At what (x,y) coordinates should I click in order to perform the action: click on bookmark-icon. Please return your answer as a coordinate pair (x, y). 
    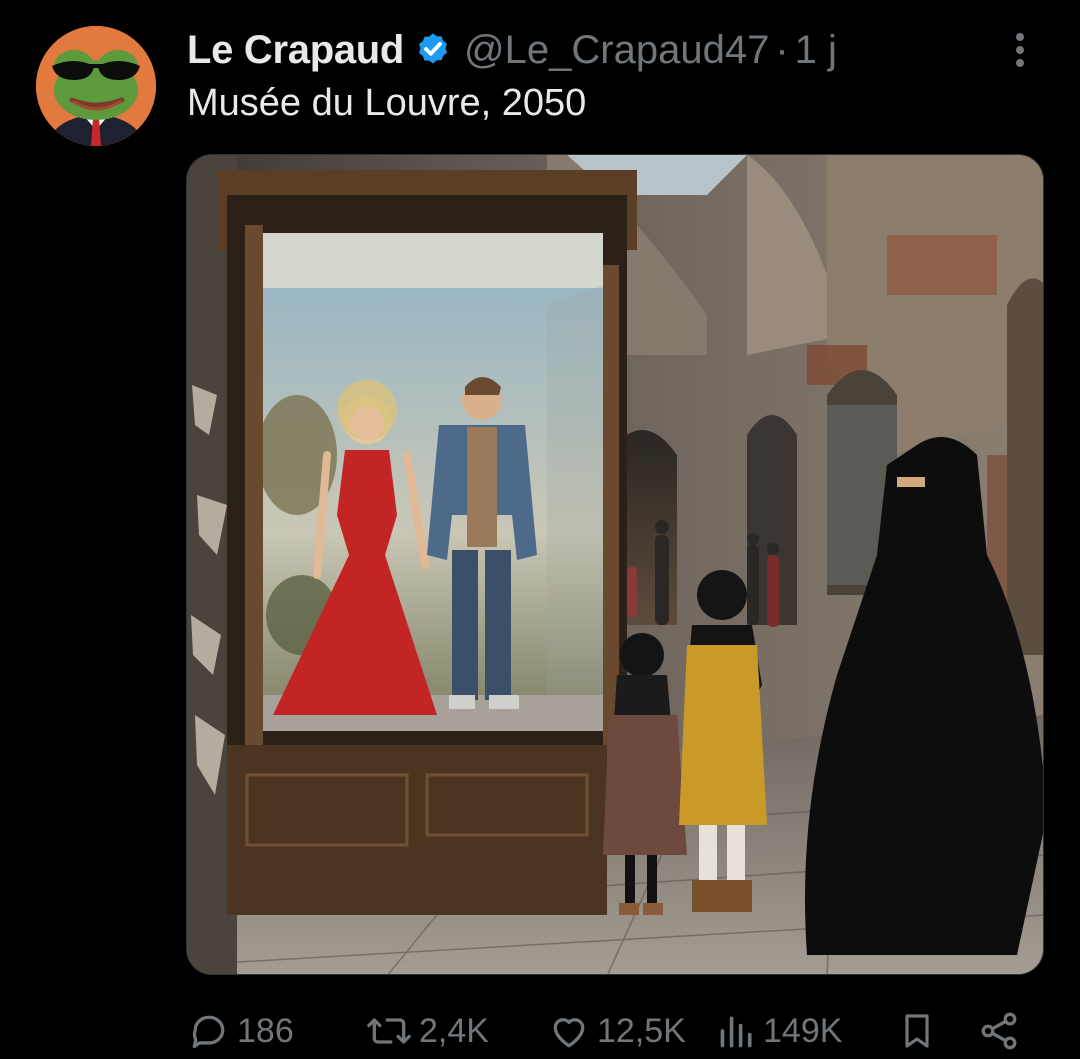
    Looking at the image, I should click on (917, 1031).